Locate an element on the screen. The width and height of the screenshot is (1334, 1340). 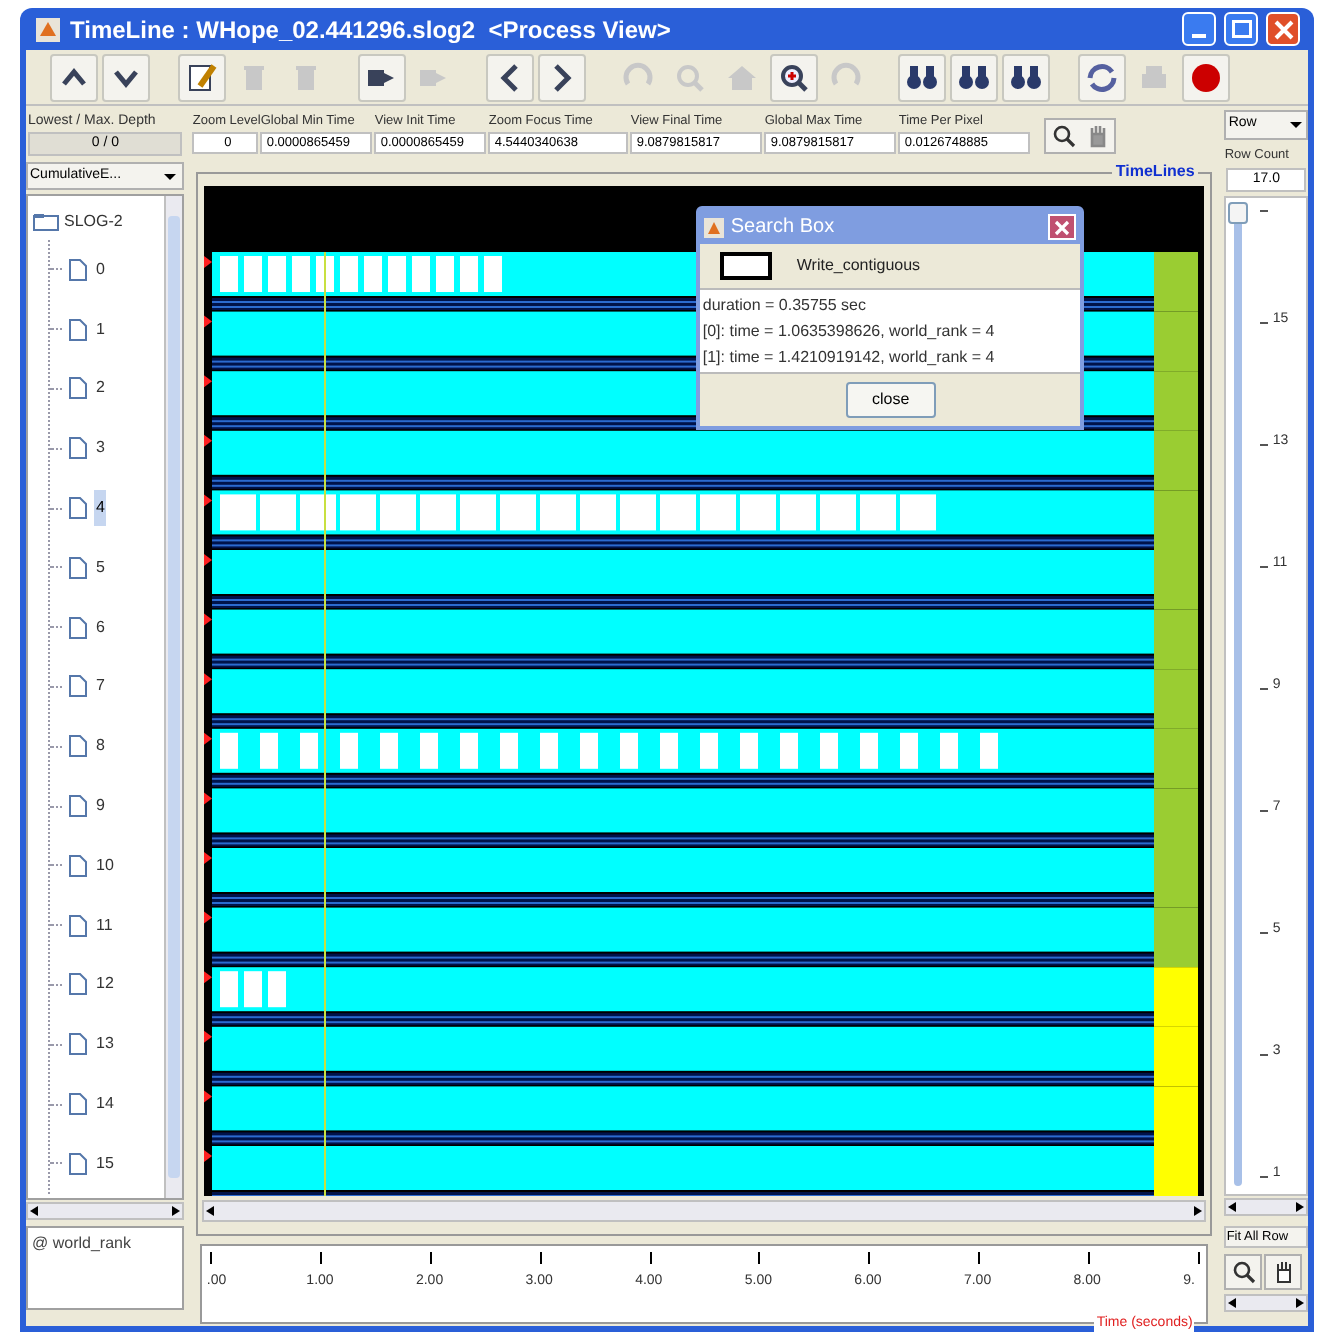
slider-track is located at coordinates (1240, 695).